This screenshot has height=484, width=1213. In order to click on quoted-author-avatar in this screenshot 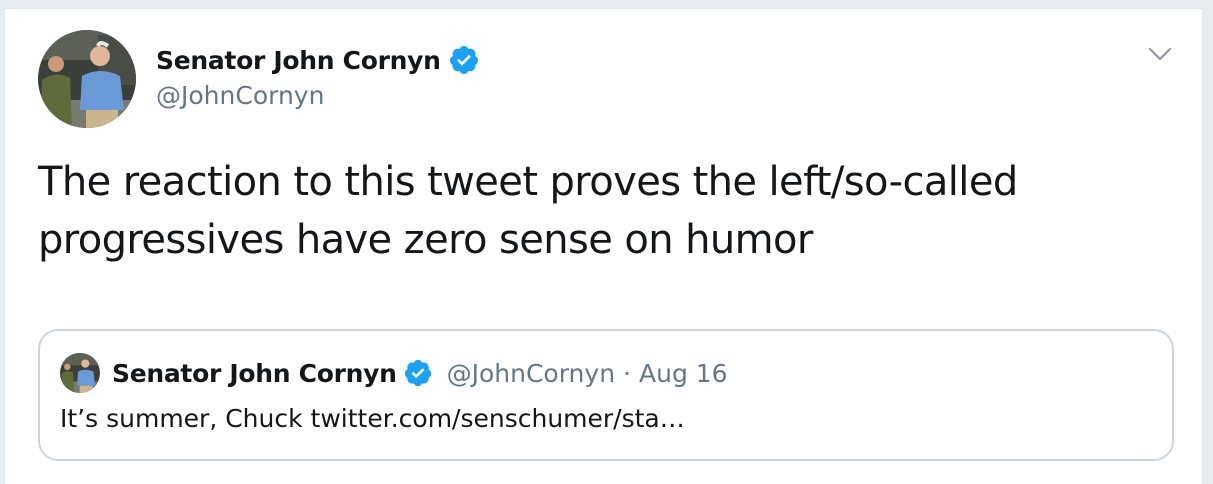, I will do `click(80, 373)`.